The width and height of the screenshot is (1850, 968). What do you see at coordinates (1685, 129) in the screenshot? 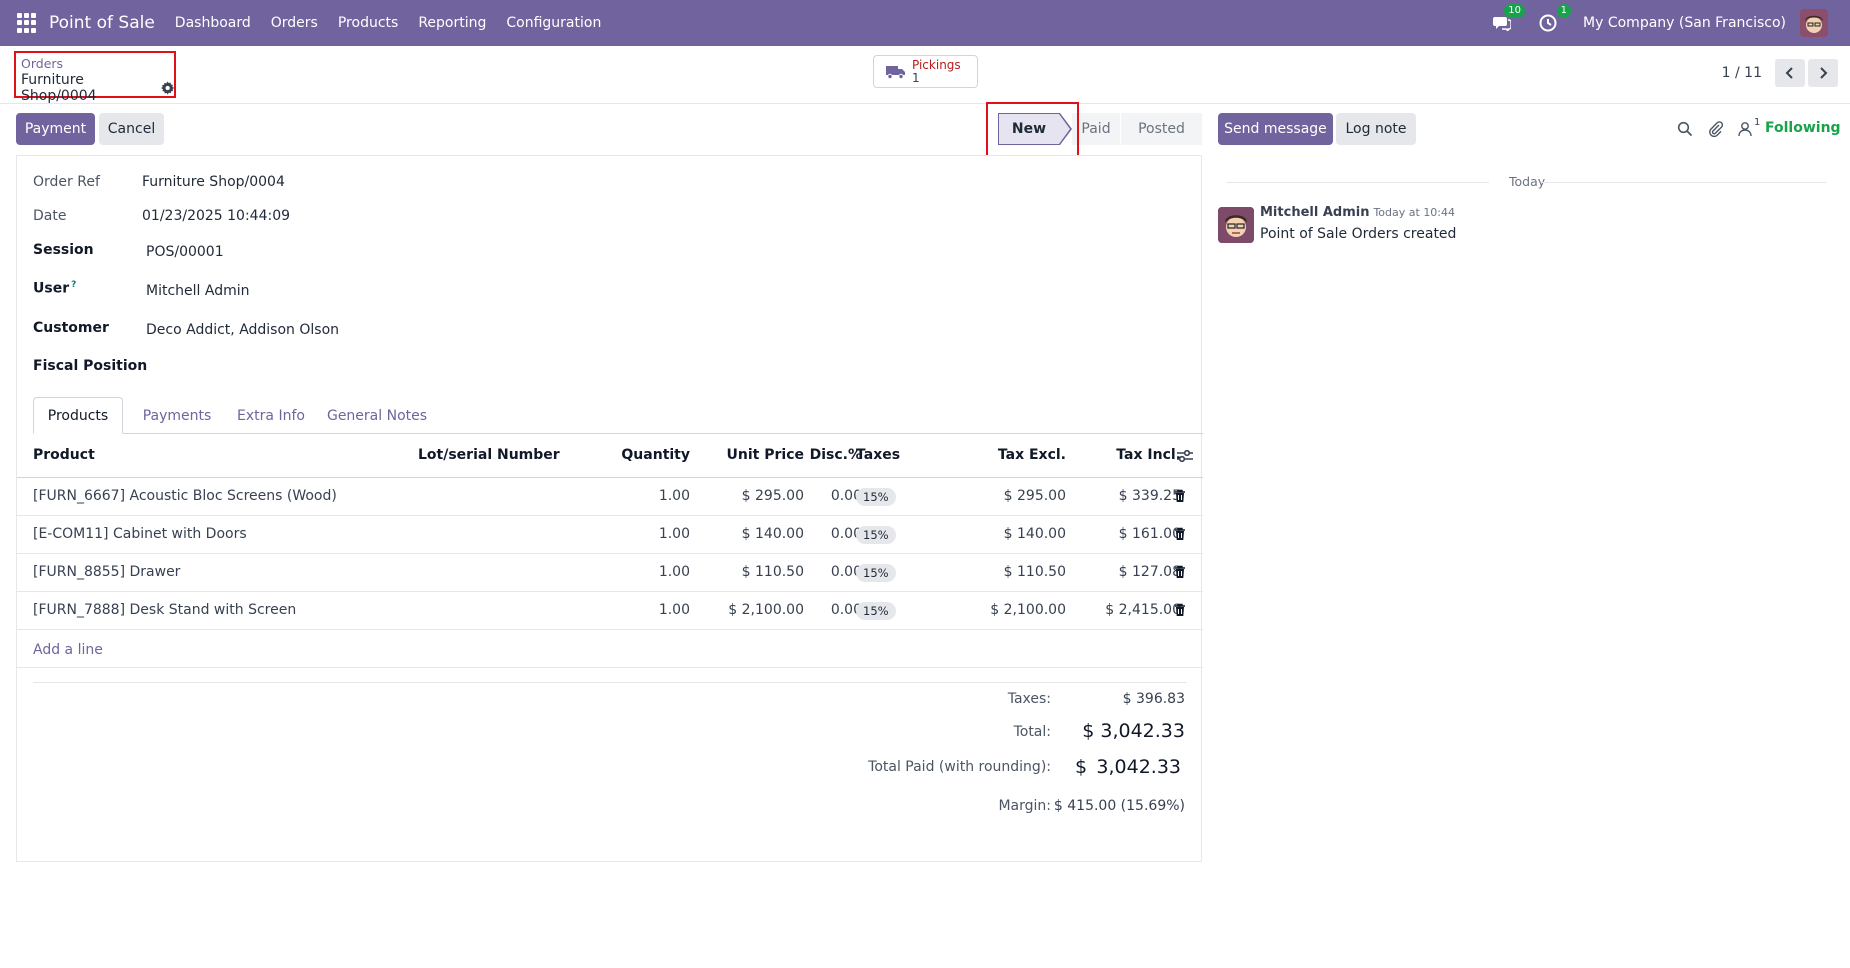
I see `search-icon` at bounding box center [1685, 129].